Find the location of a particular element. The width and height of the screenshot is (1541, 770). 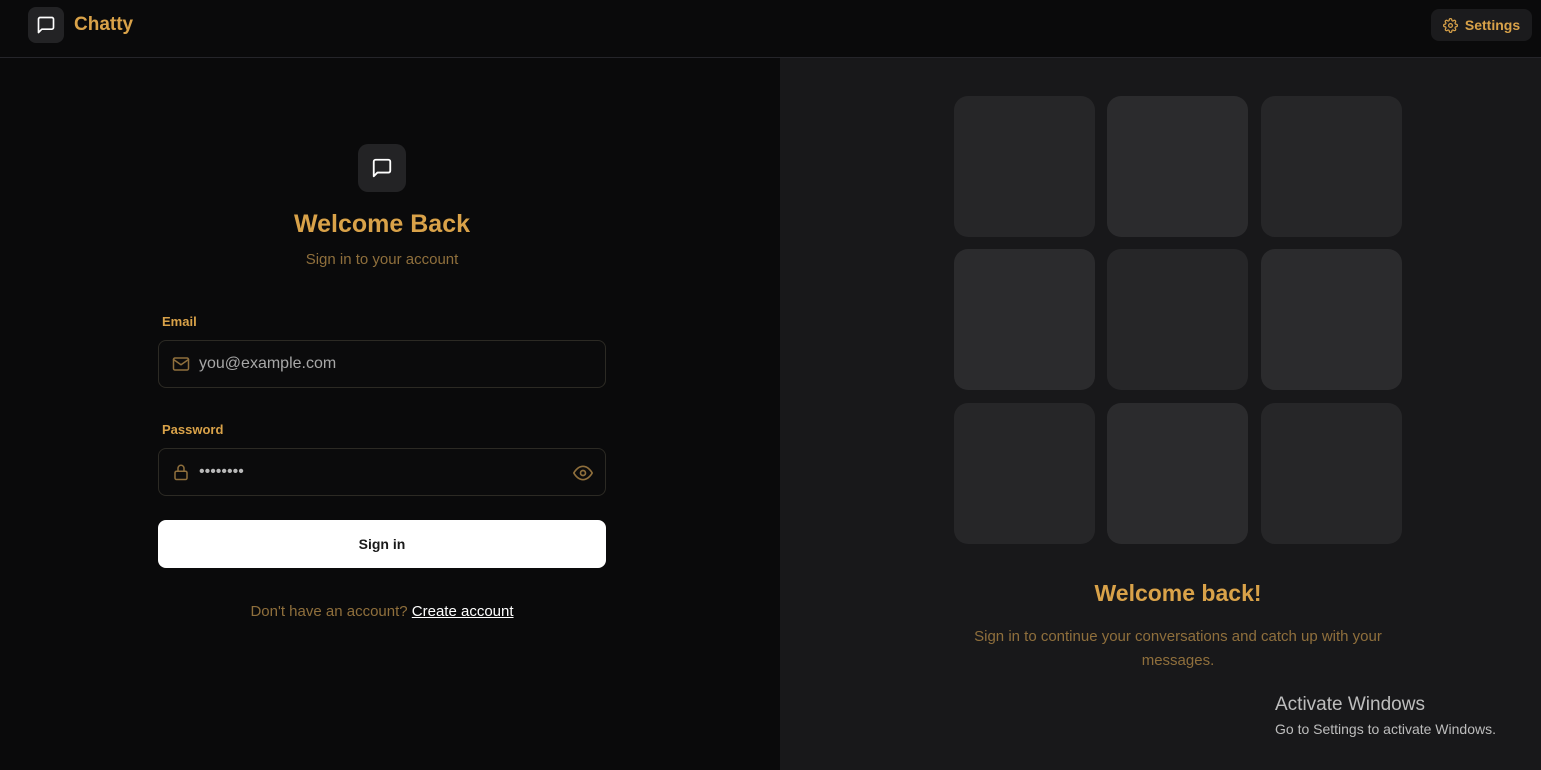

create-account-link: Create account is located at coordinates (463, 611).